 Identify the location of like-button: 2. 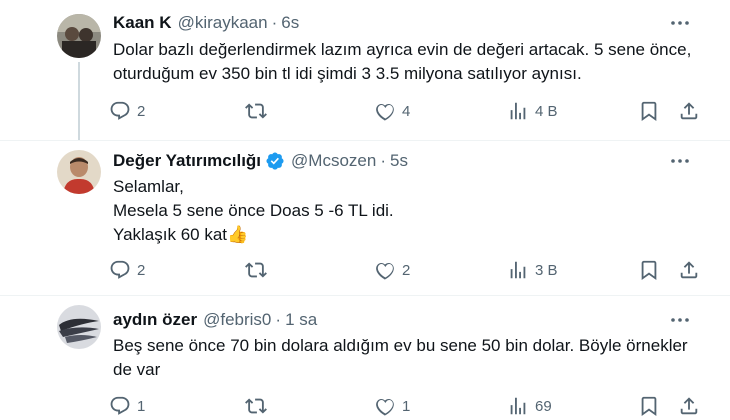
(392, 270).